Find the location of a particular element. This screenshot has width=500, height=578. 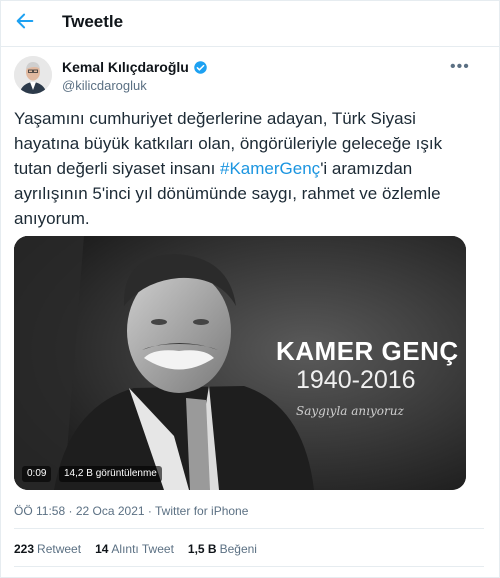

avatar is located at coordinates (33, 75).